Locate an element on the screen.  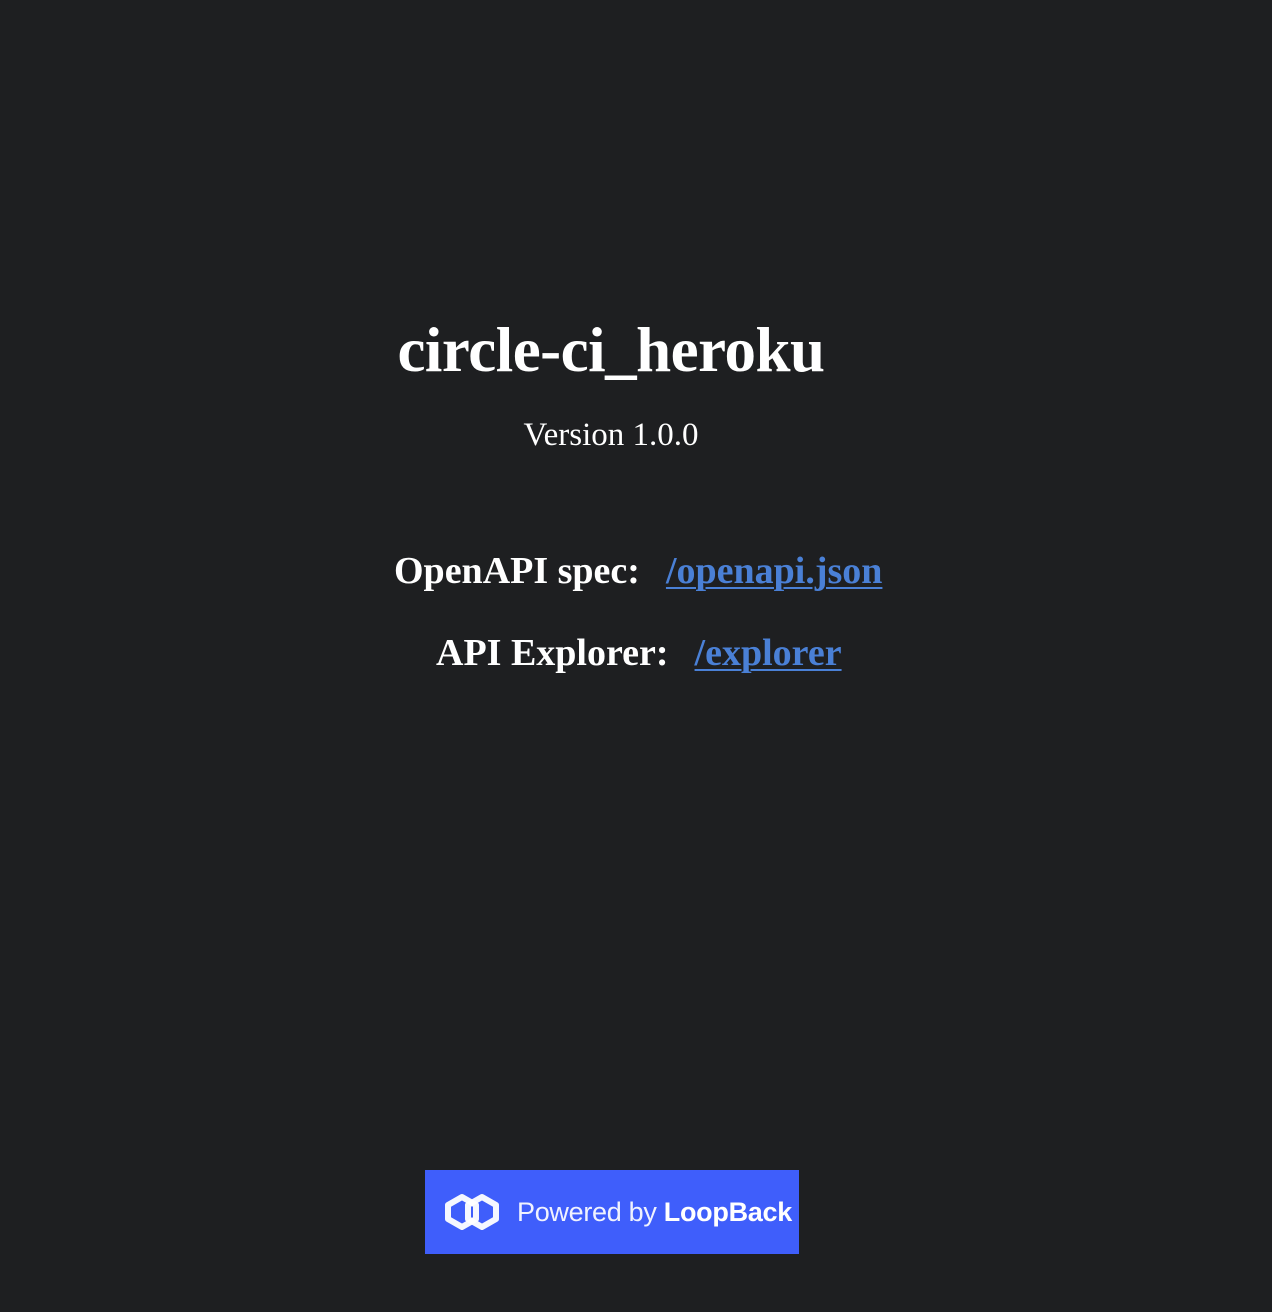
page-title: circle-ci_heroku is located at coordinates (611, 350).